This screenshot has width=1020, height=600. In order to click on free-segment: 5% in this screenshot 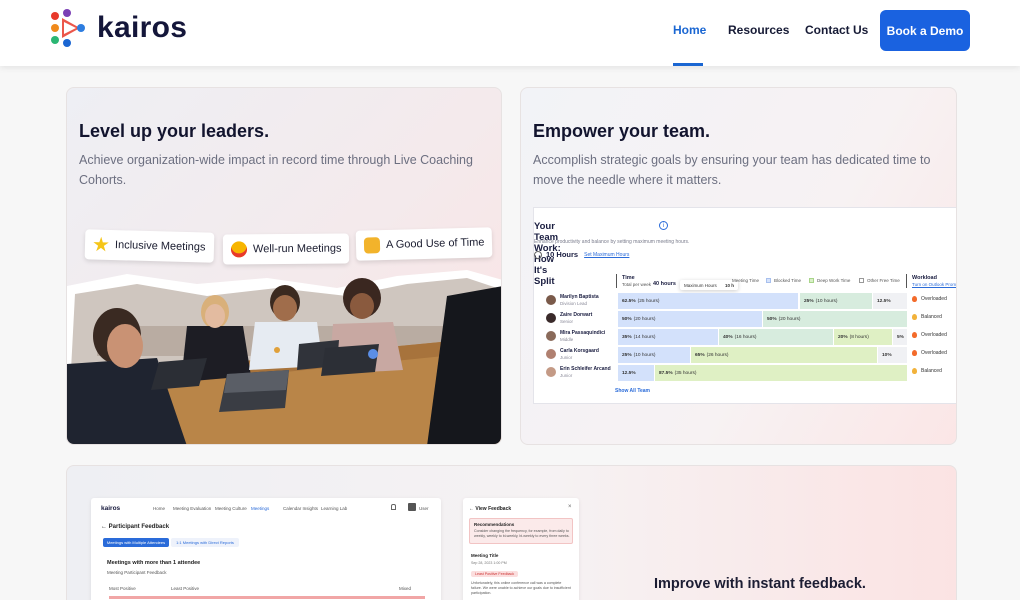, I will do `click(900, 337)`.